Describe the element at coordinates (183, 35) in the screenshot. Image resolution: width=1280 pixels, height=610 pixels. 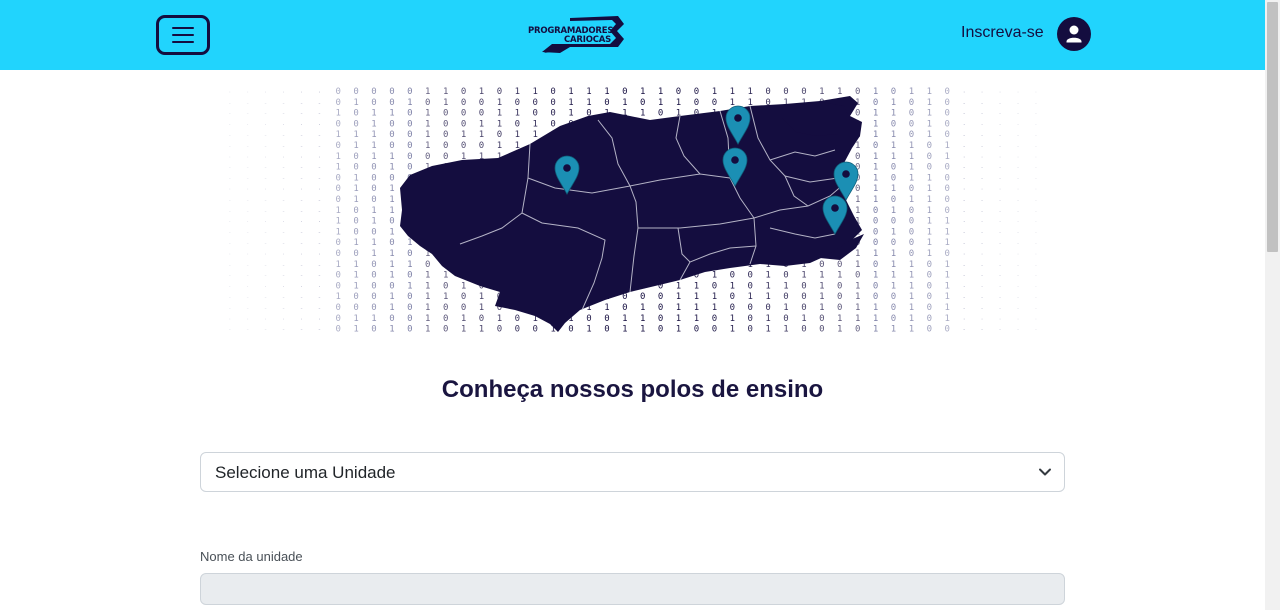
I see `hamburger-menu-button` at that location.